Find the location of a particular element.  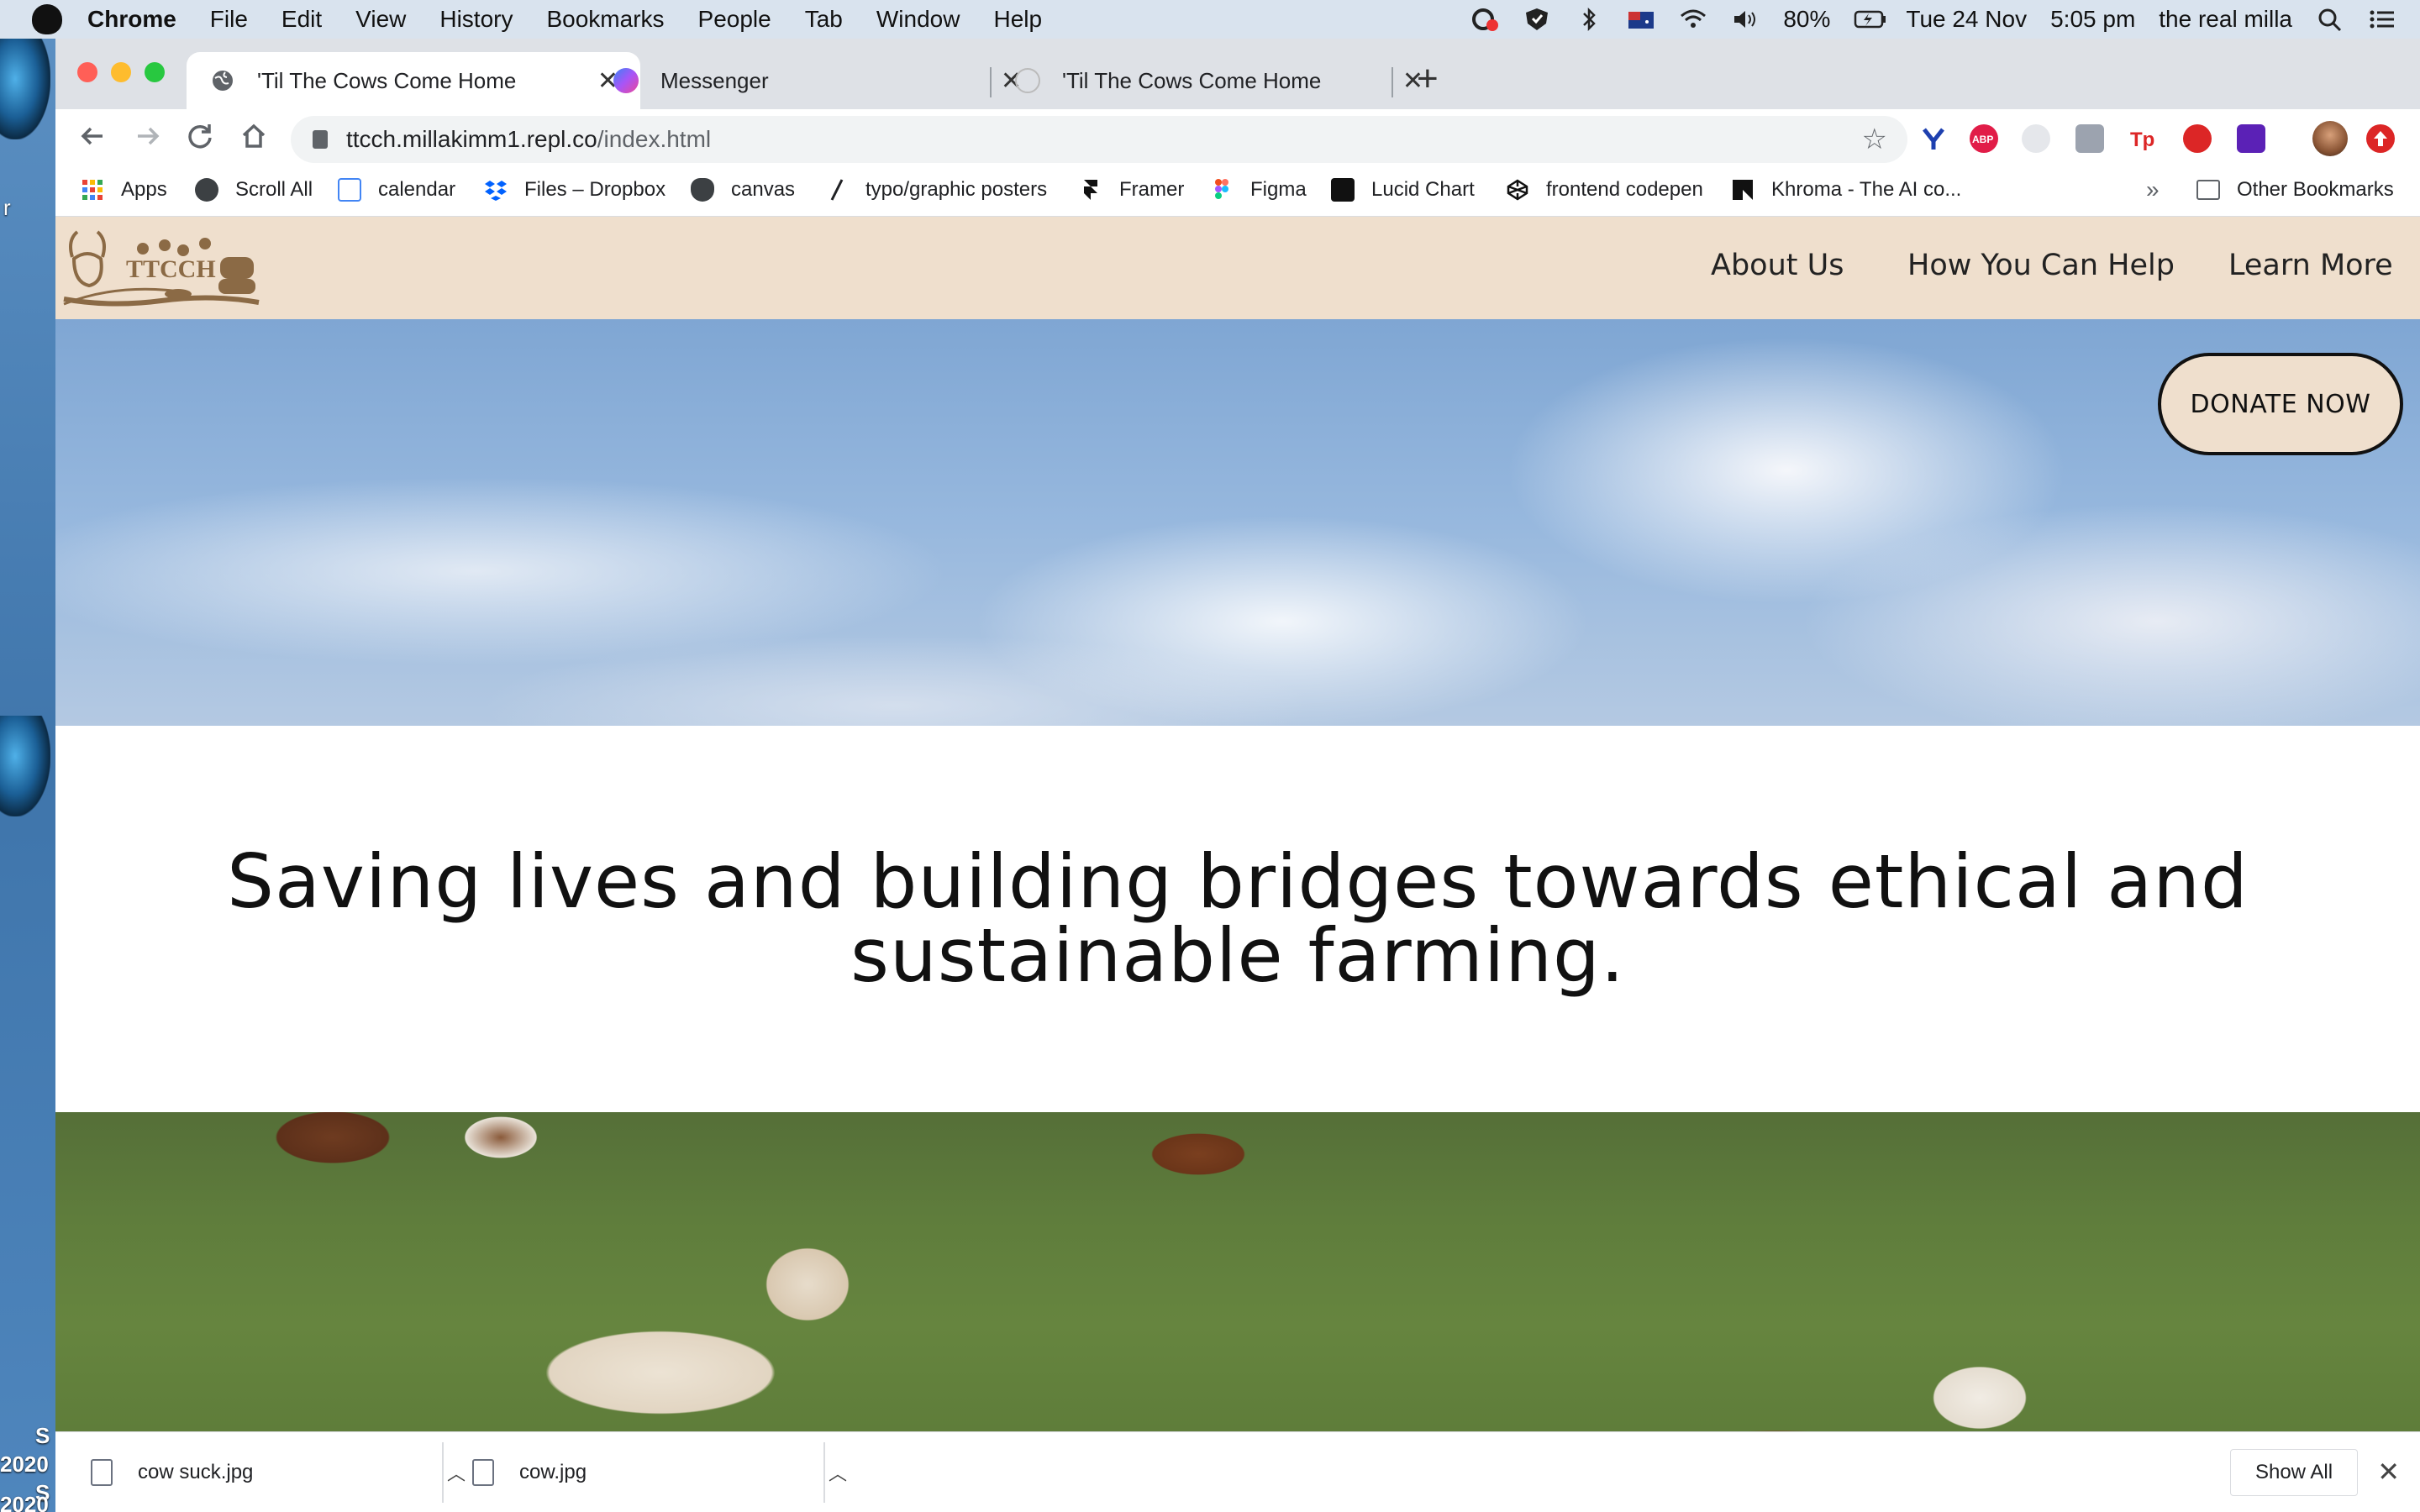

framer-icon is located at coordinates (1090, 190).